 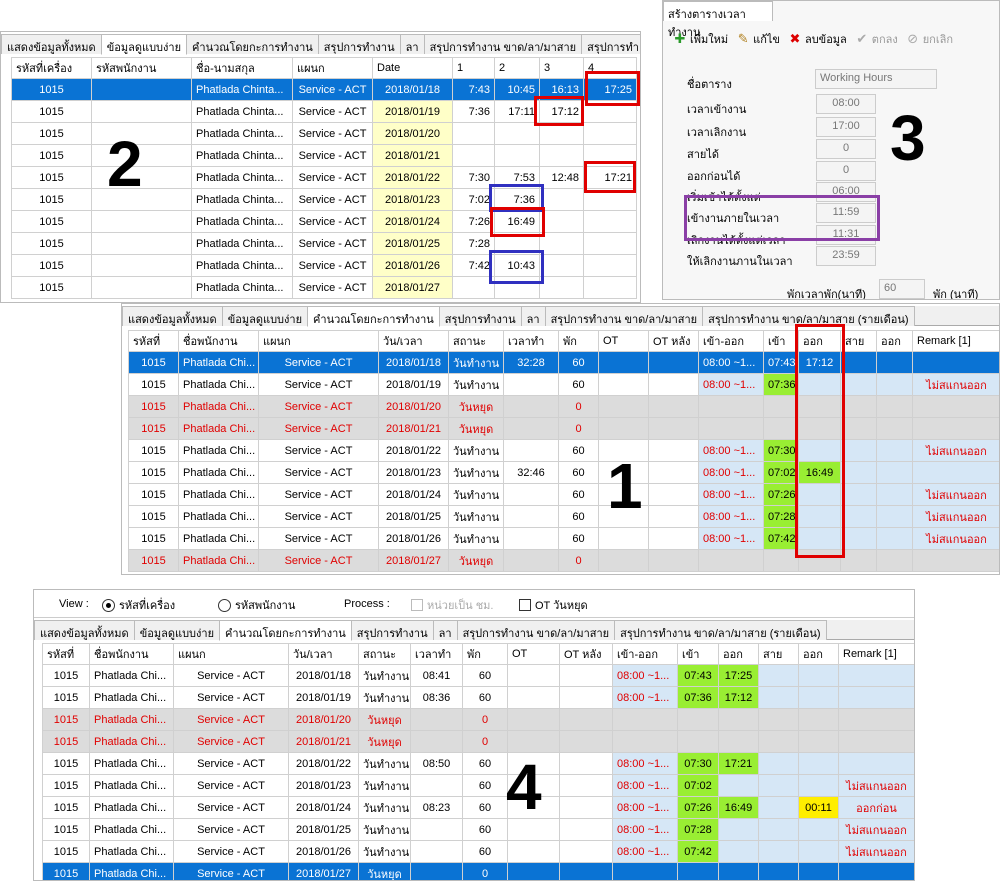 I want to click on column-header: Date, so click(x=412, y=68).